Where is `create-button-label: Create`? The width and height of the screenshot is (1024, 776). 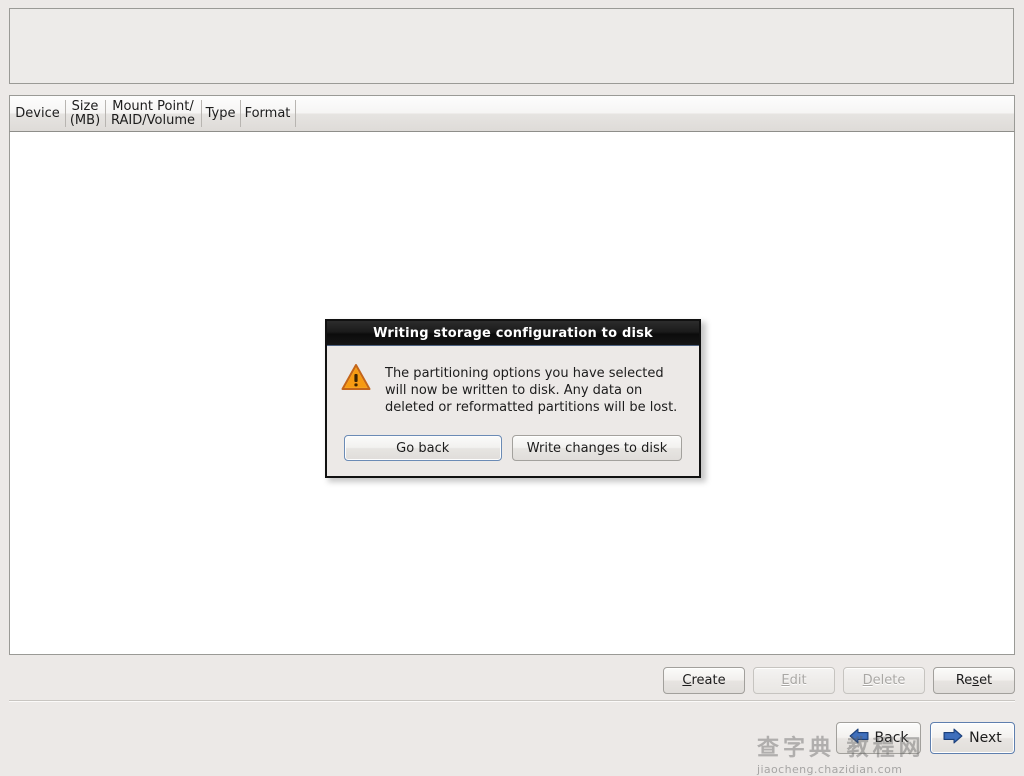 create-button-label: Create is located at coordinates (704, 680).